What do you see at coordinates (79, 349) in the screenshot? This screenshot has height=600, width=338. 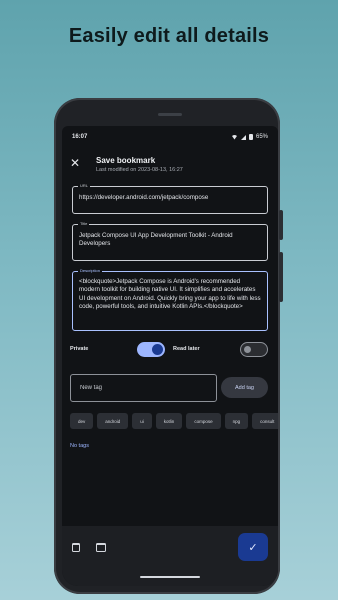 I see `private-label: Private` at bounding box center [79, 349].